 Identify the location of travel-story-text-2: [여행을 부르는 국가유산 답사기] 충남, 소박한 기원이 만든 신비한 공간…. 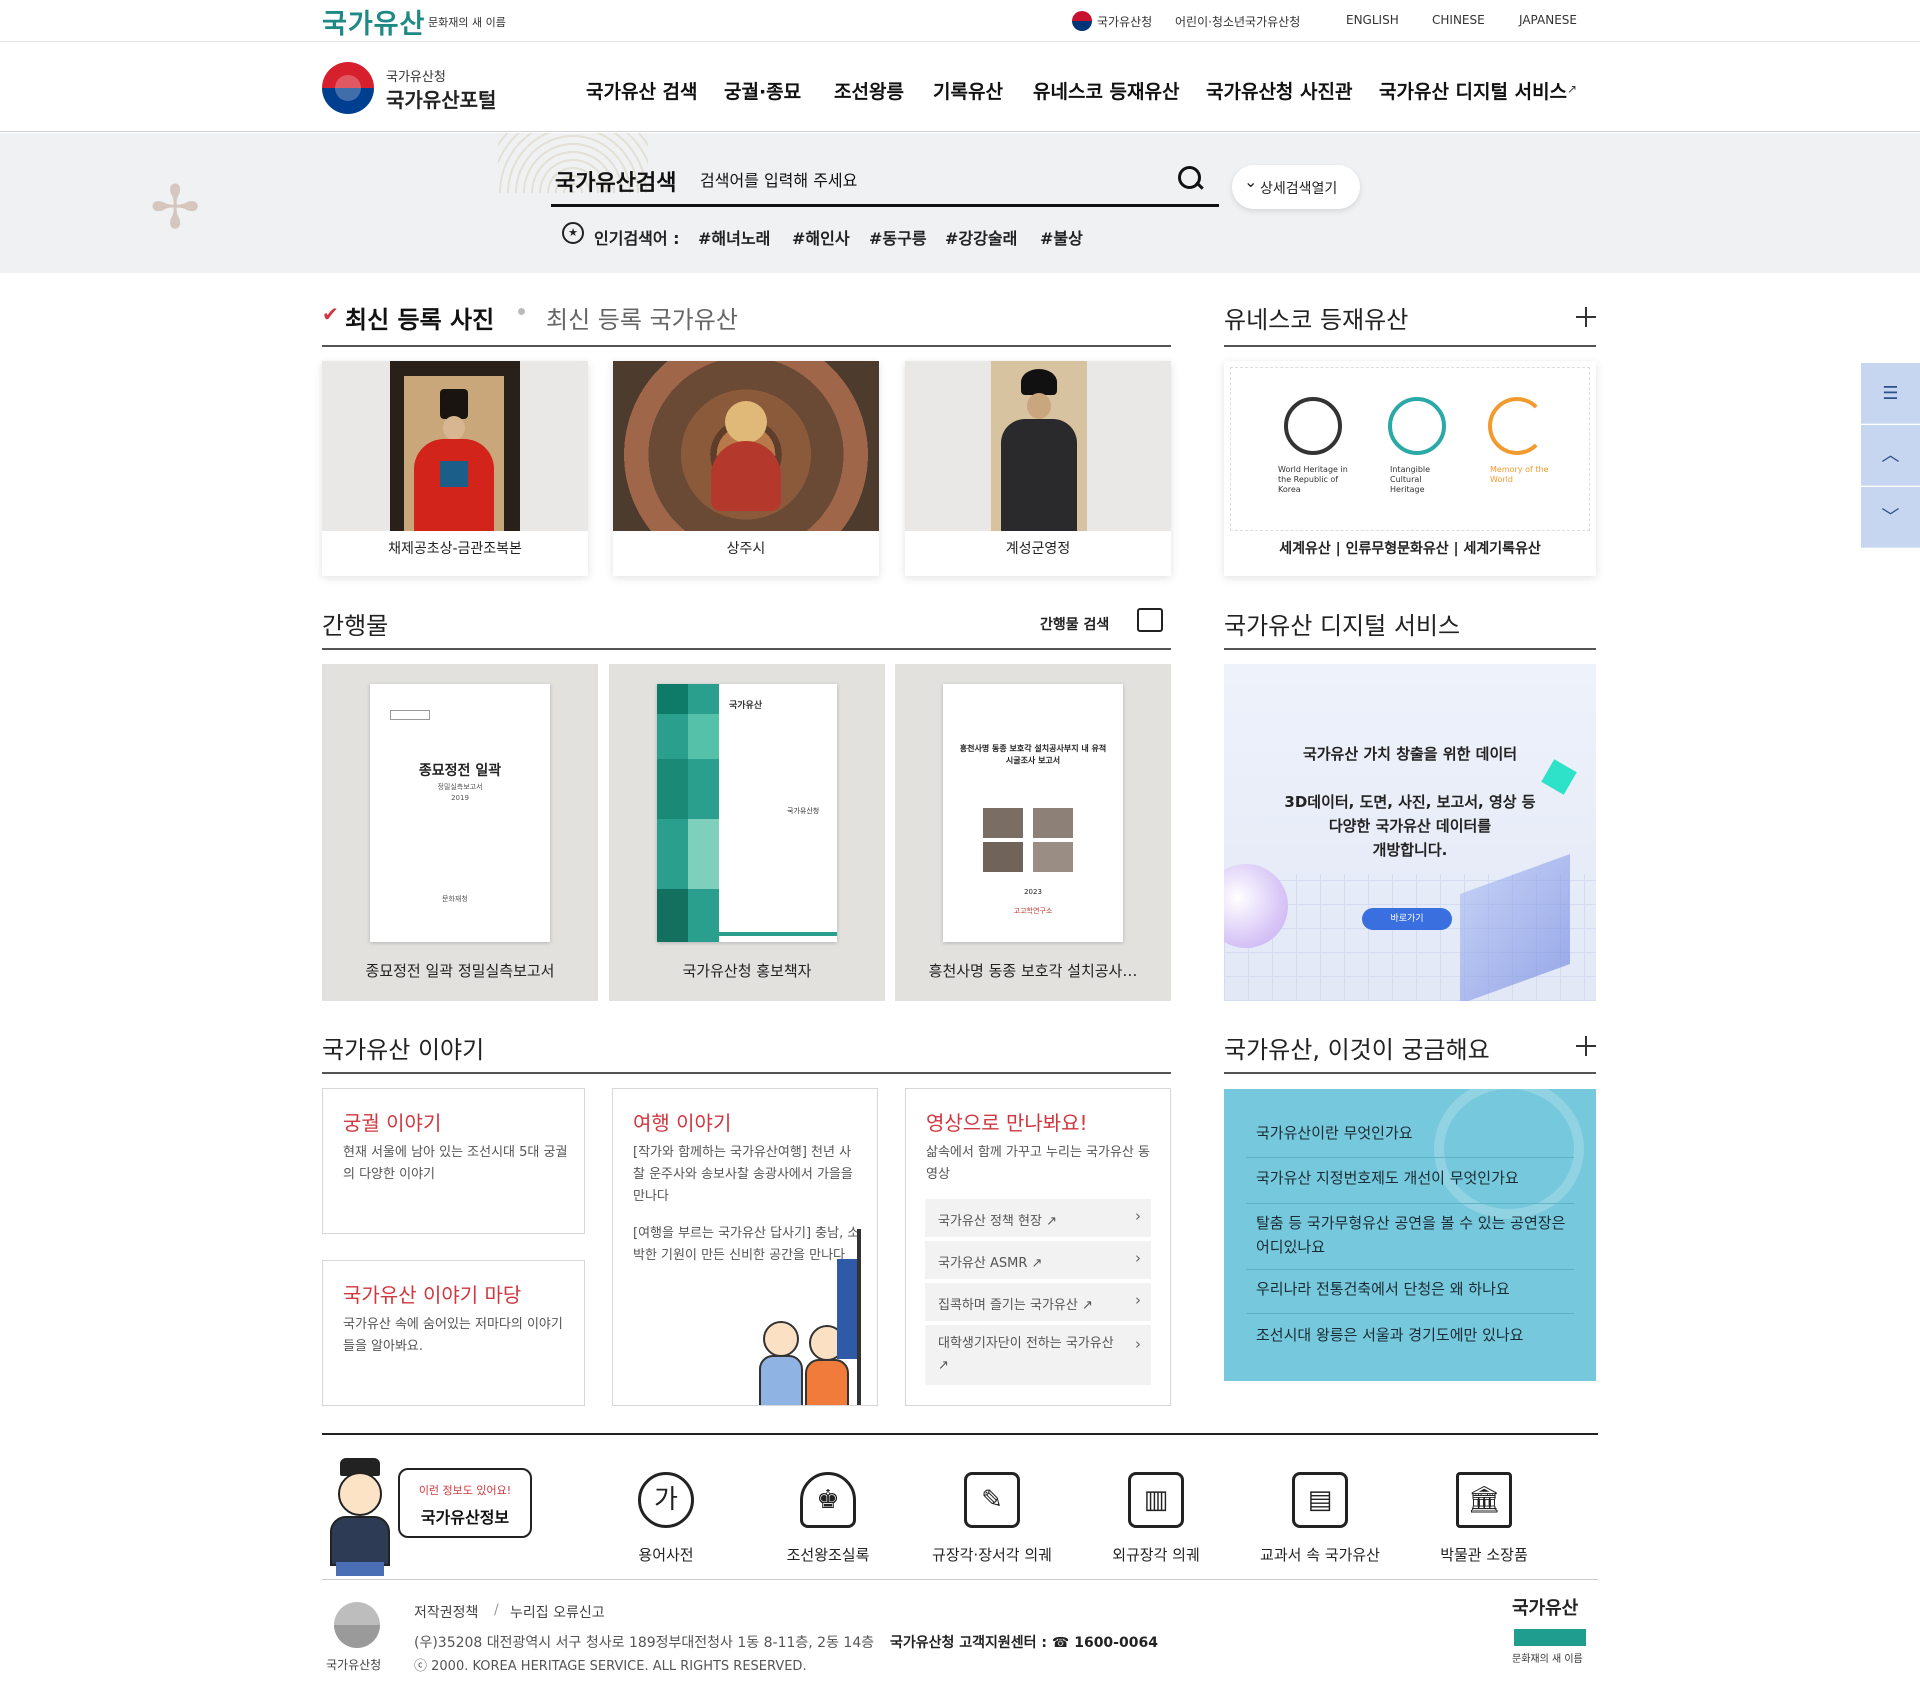
(747, 1245).